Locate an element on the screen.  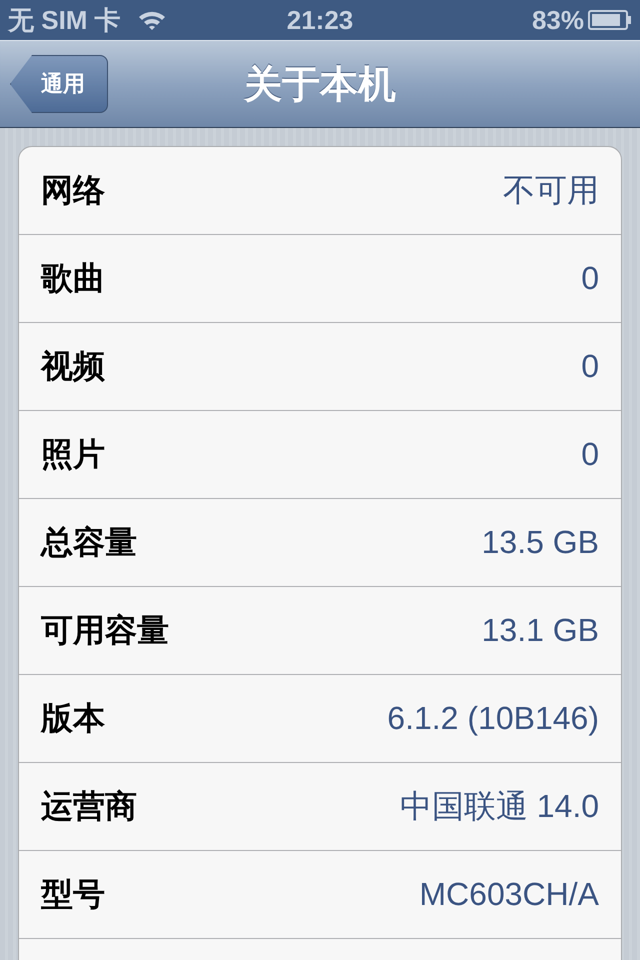
battery-percent: 83% is located at coordinates (558, 20).